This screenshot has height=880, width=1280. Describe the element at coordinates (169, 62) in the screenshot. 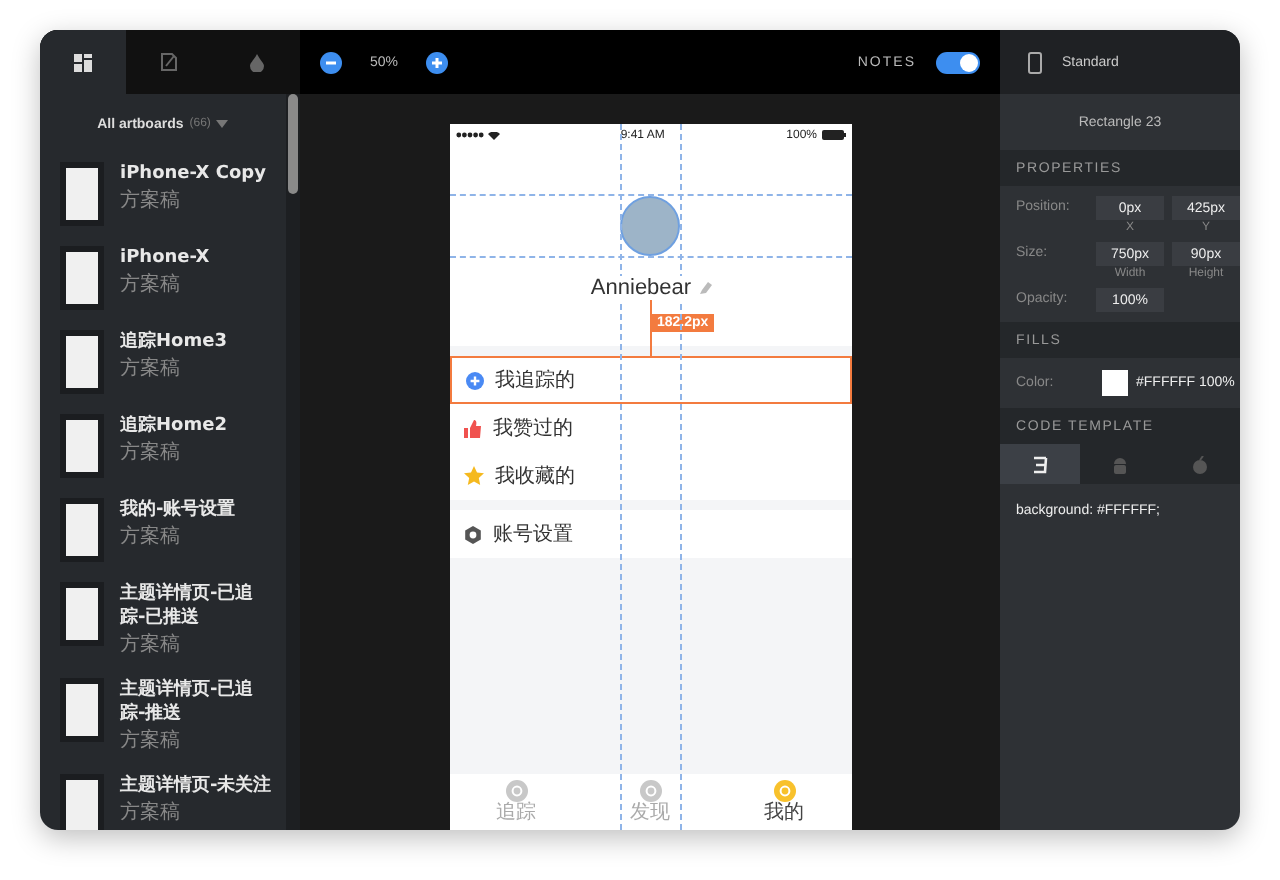

I see `pen-icon` at that location.